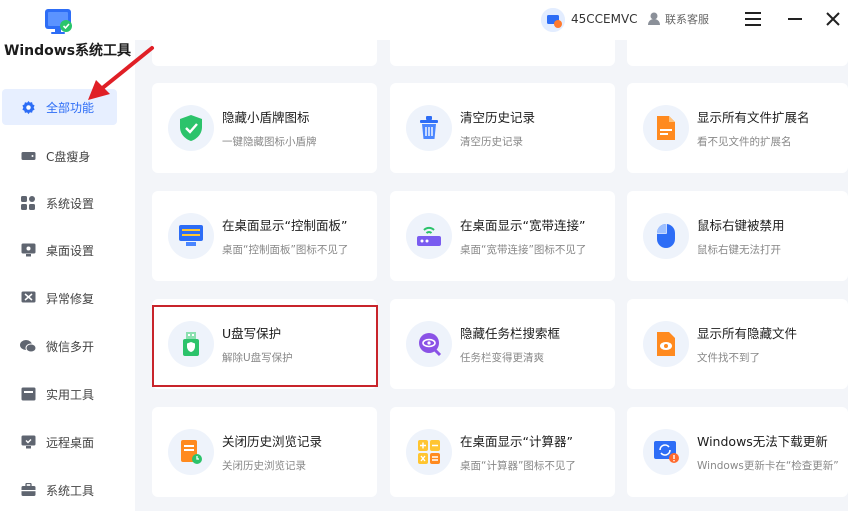  I want to click on sidebar-item-label: 远程桌面, so click(70, 442).